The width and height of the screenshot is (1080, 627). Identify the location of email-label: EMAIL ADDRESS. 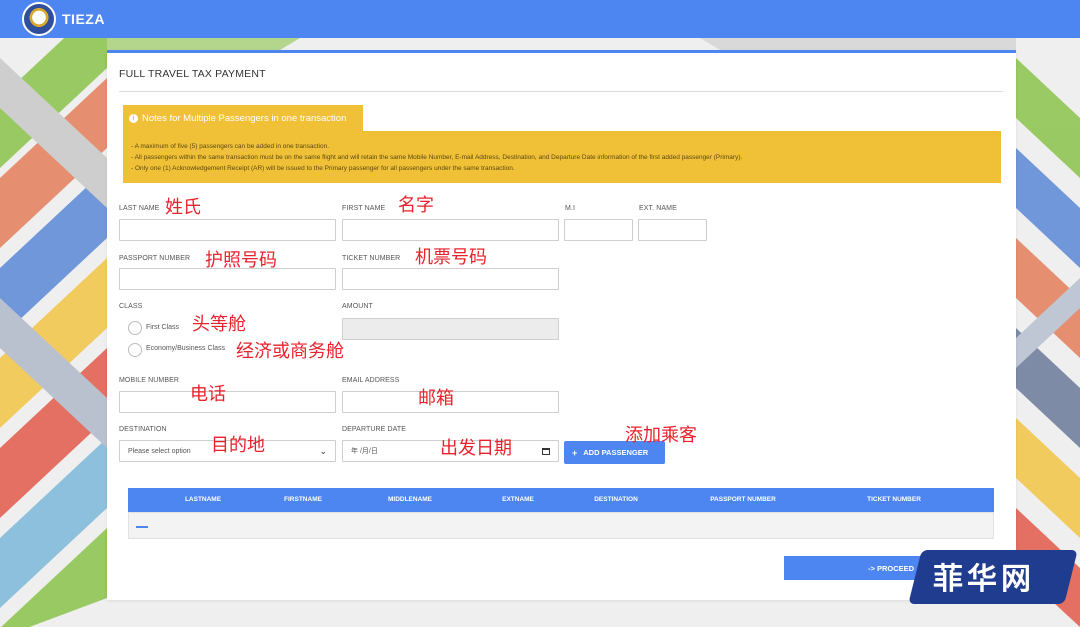
(371, 380).